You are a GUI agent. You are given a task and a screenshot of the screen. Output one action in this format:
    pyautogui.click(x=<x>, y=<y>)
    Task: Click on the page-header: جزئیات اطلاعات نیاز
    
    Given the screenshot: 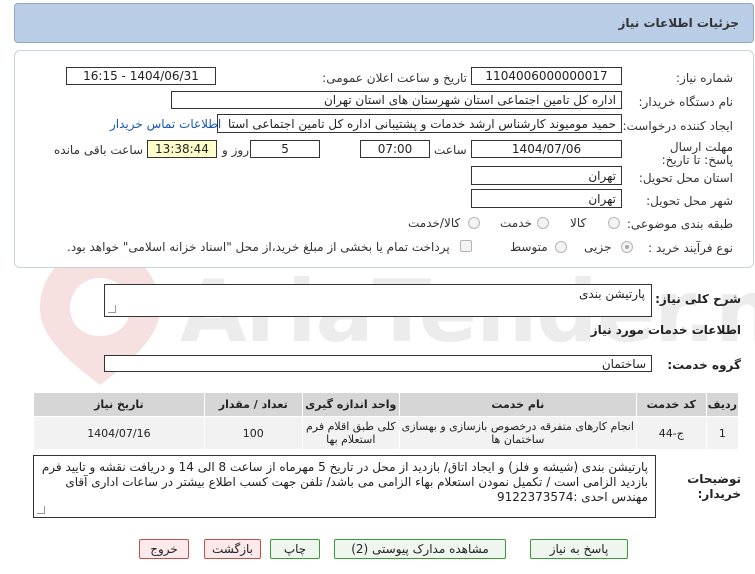 What is the action you would take?
    pyautogui.click(x=384, y=23)
    